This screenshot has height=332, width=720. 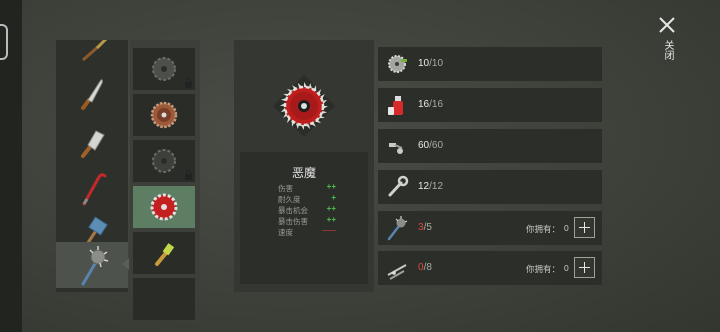 I want to click on resource-row-bolts: 60/60, so click(x=490, y=146).